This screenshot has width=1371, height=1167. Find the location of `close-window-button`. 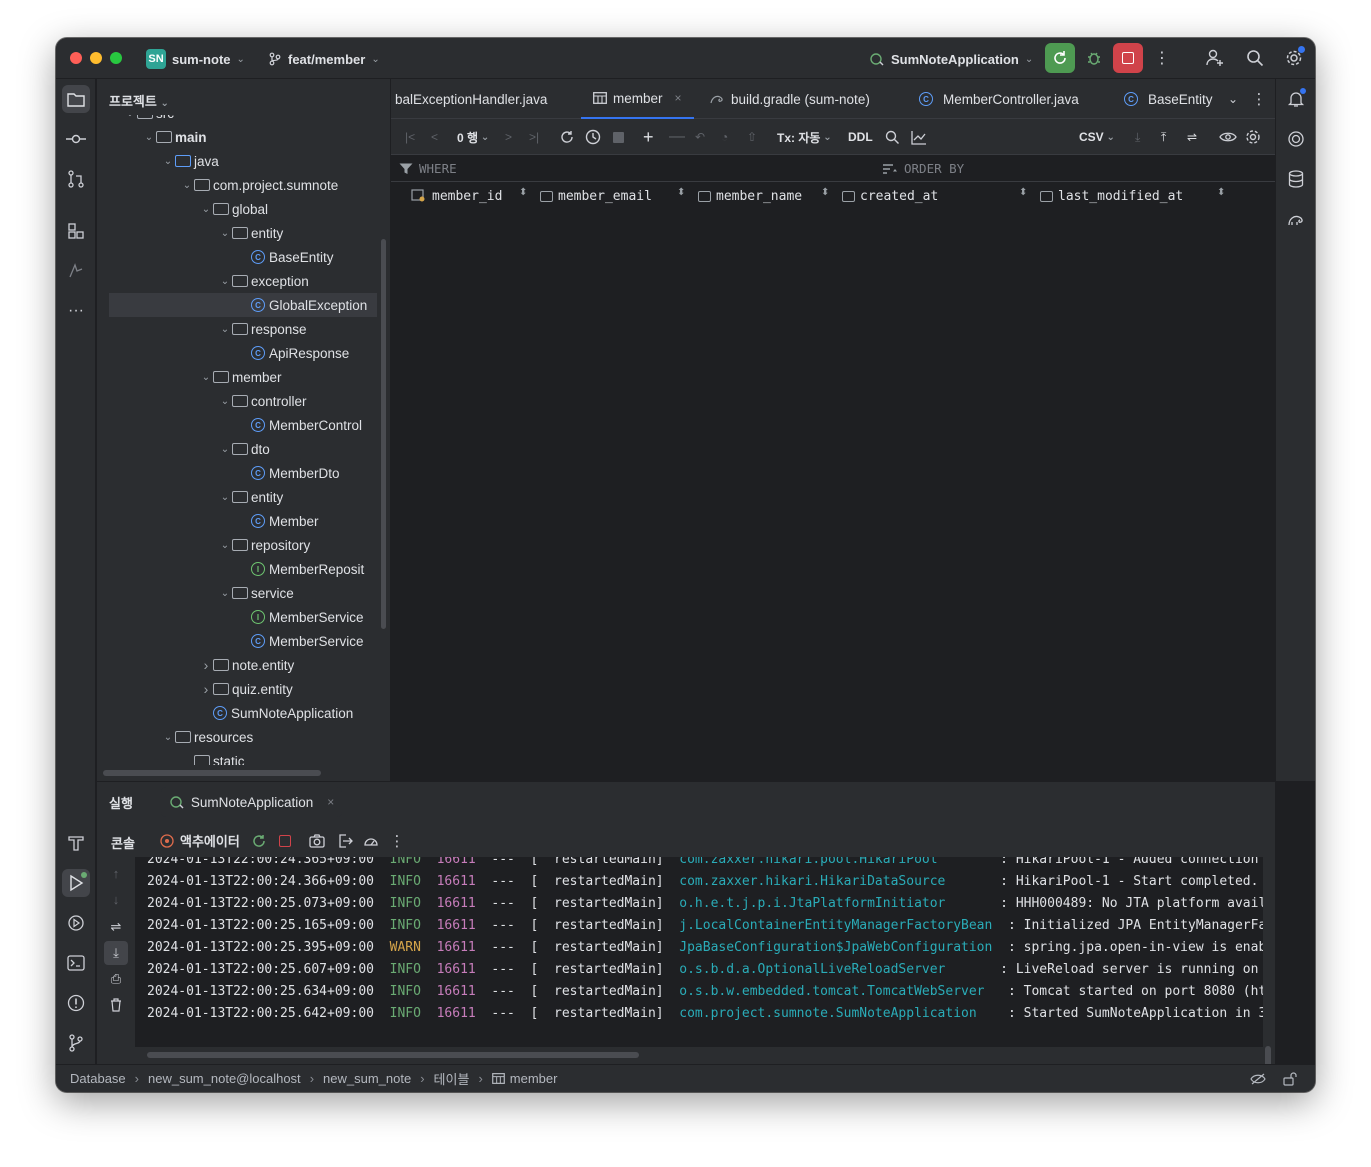

close-window-button is located at coordinates (76, 58).